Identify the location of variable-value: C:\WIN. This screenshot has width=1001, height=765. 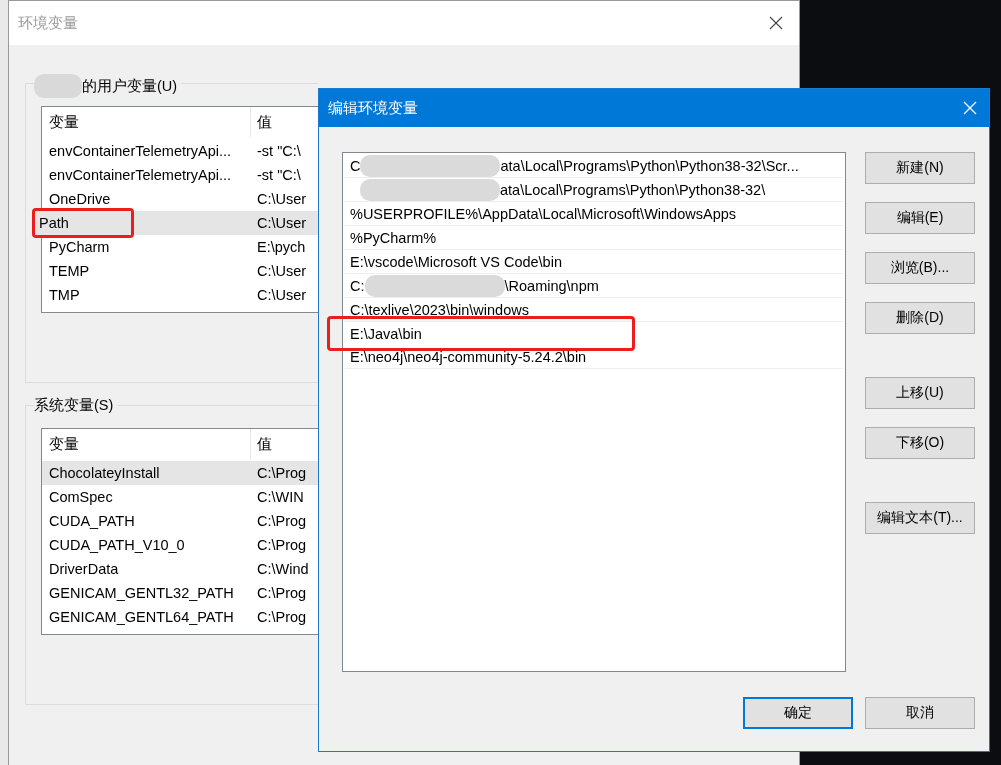
(280, 497).